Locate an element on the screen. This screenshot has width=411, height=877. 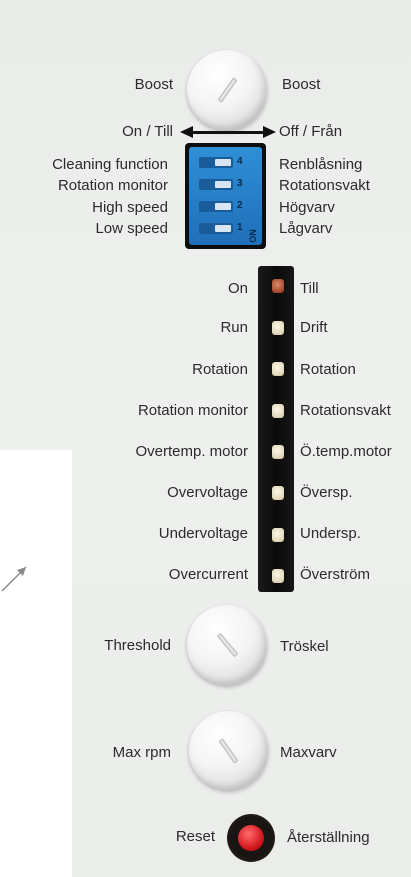
indicator-label-en-7: Overcurrent is located at coordinates (208, 574).